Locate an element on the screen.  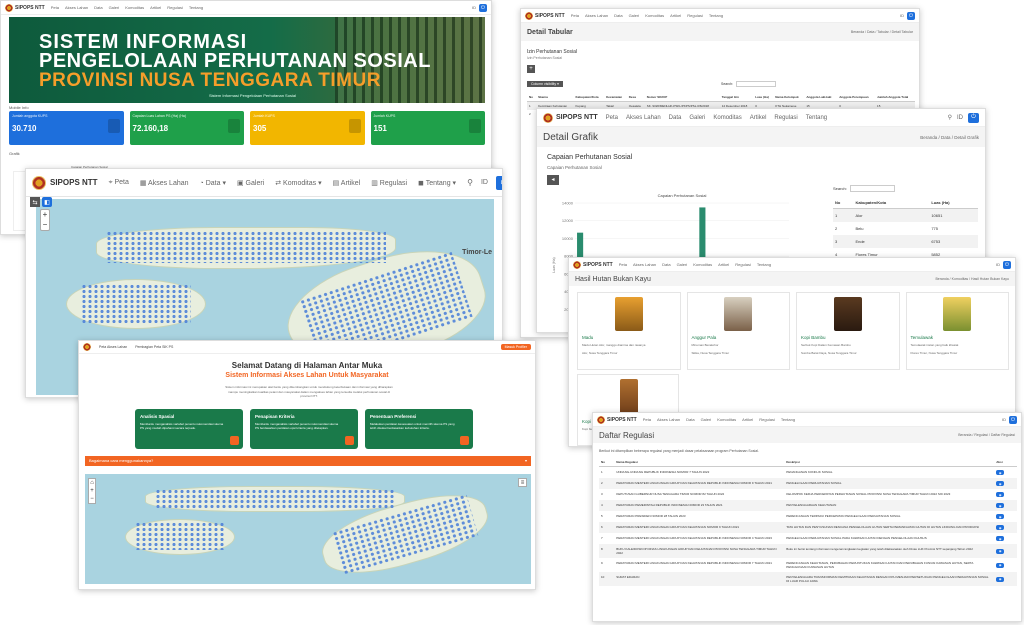
zoom-in-button: + is located at coordinates (45, 215).